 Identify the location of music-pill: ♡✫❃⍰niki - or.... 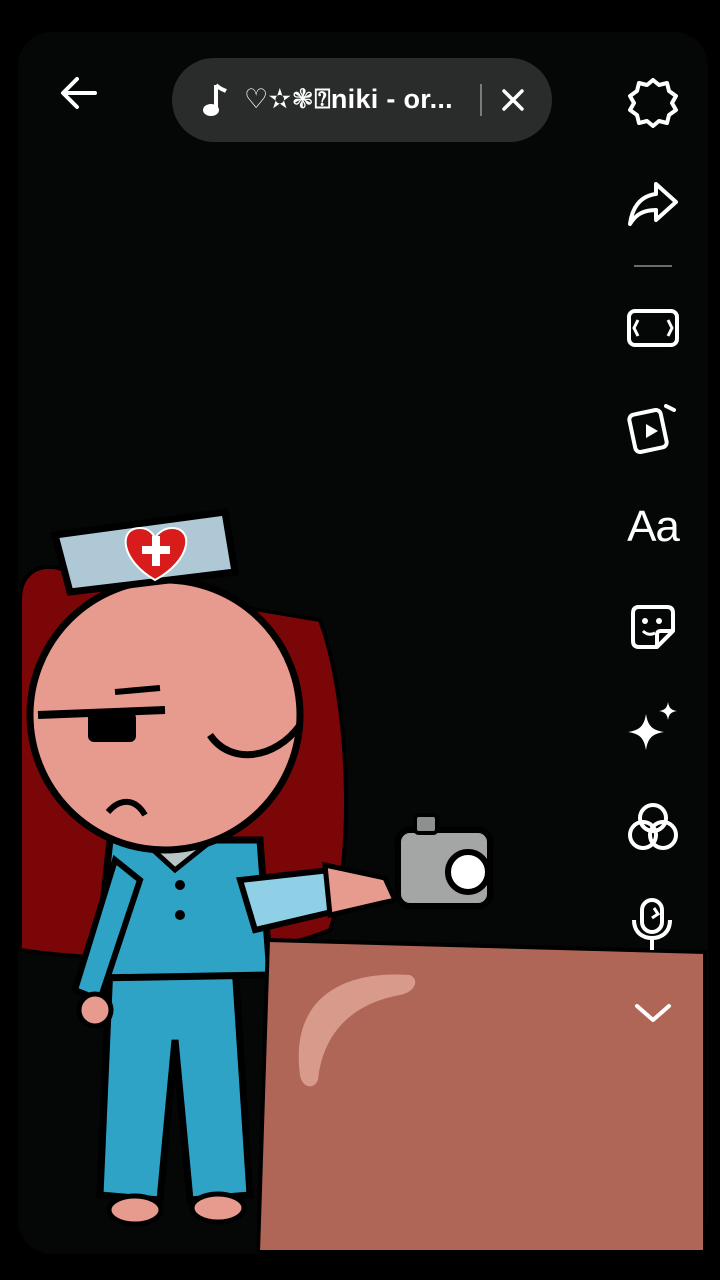
(362, 100).